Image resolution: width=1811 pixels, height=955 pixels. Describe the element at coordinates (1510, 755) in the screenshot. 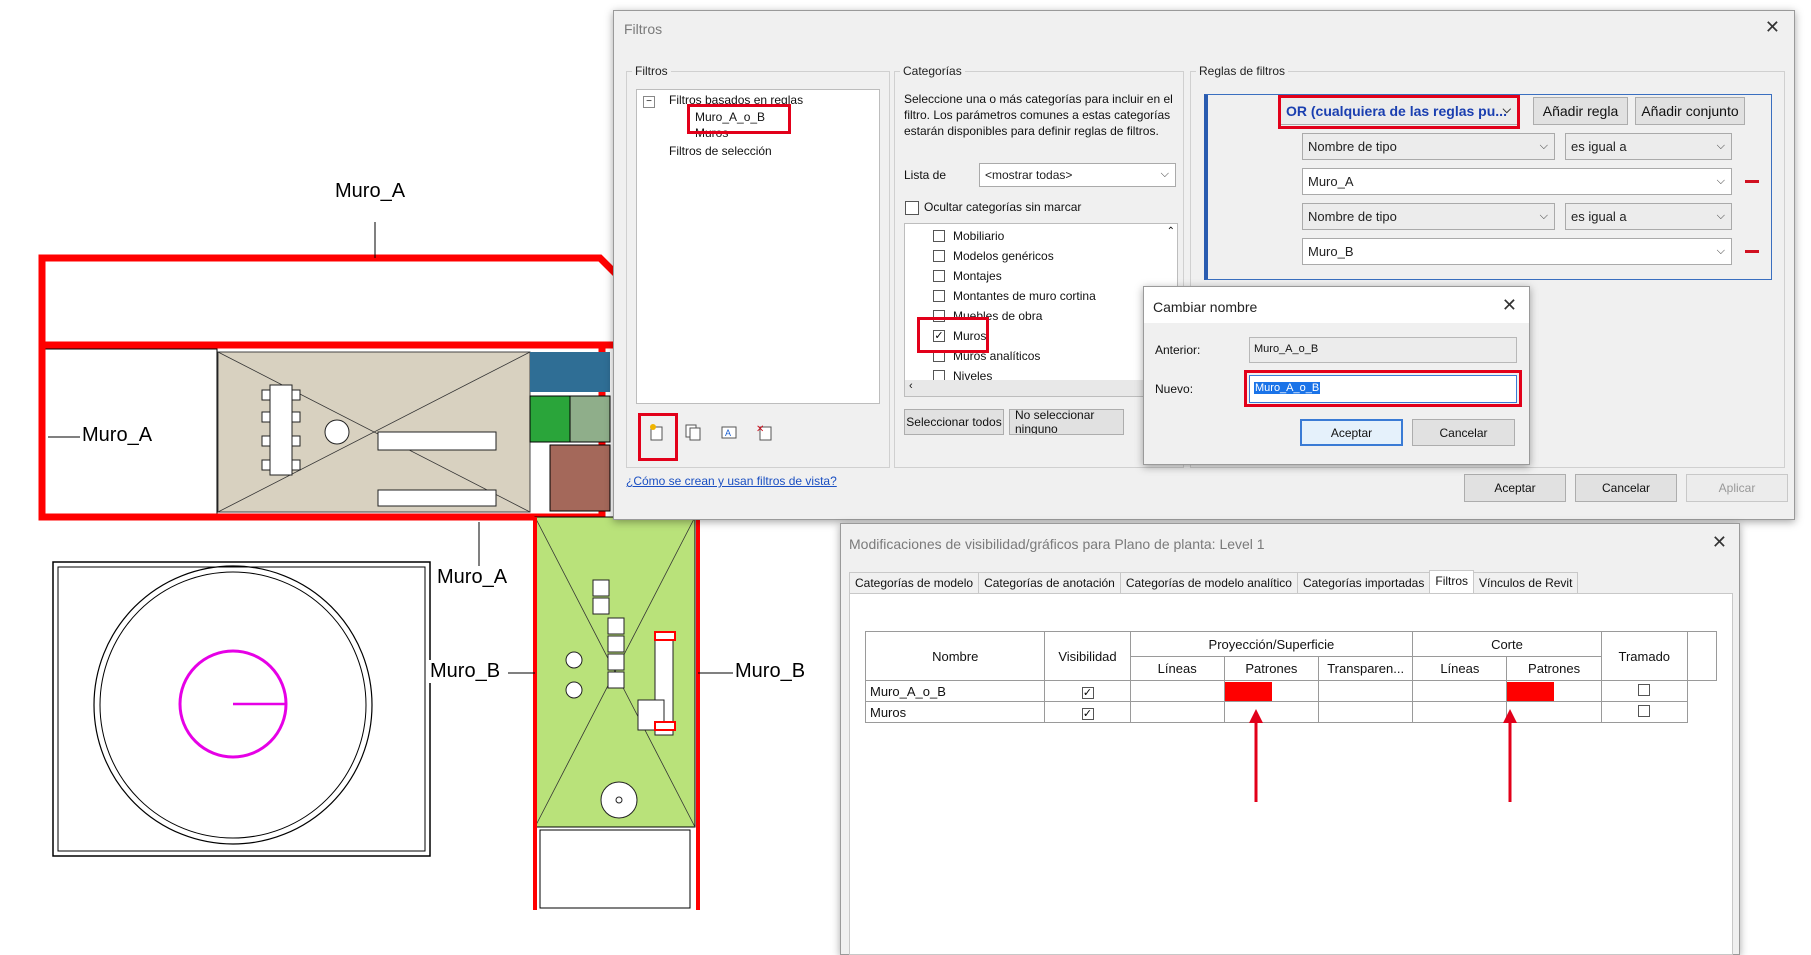

I see `arrow-up-icon` at that location.